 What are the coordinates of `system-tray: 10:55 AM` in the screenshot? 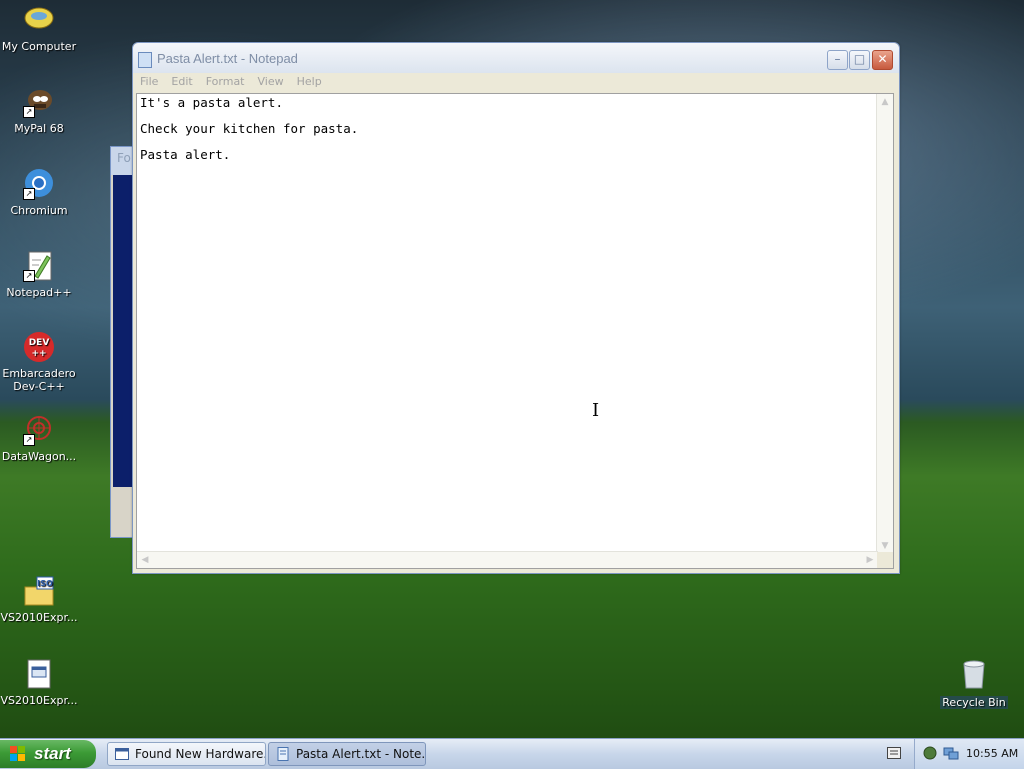 It's located at (969, 754).